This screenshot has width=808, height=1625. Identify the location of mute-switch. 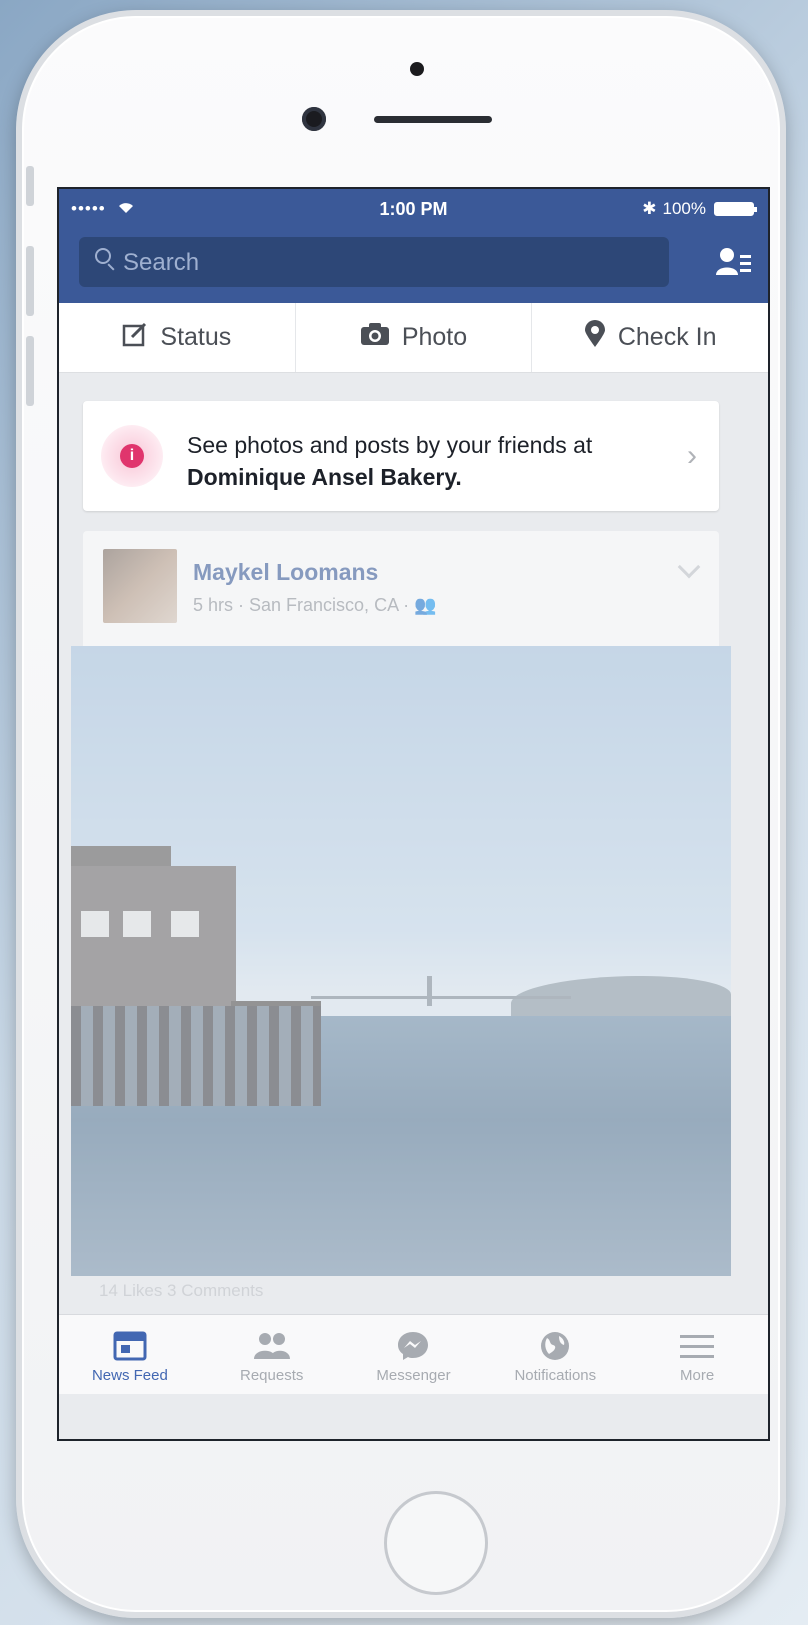
(30, 186).